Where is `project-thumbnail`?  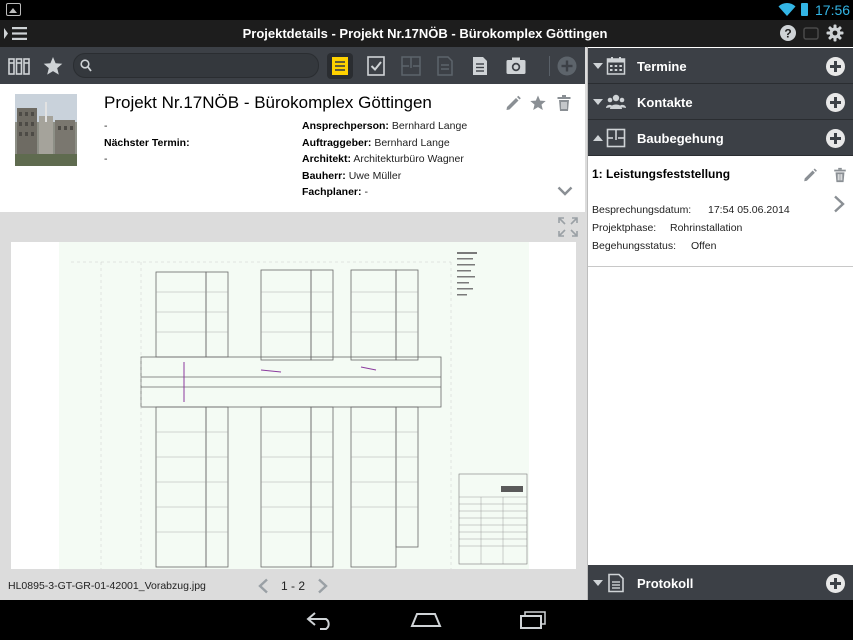 project-thumbnail is located at coordinates (46, 130).